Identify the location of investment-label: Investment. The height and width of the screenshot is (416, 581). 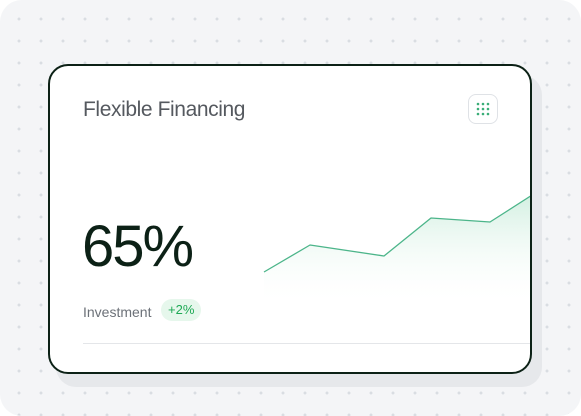
(117, 312).